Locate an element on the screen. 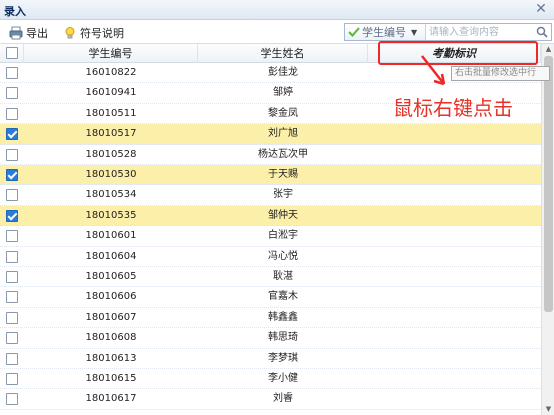  student-id-cell: 16010822 is located at coordinates (111, 72).